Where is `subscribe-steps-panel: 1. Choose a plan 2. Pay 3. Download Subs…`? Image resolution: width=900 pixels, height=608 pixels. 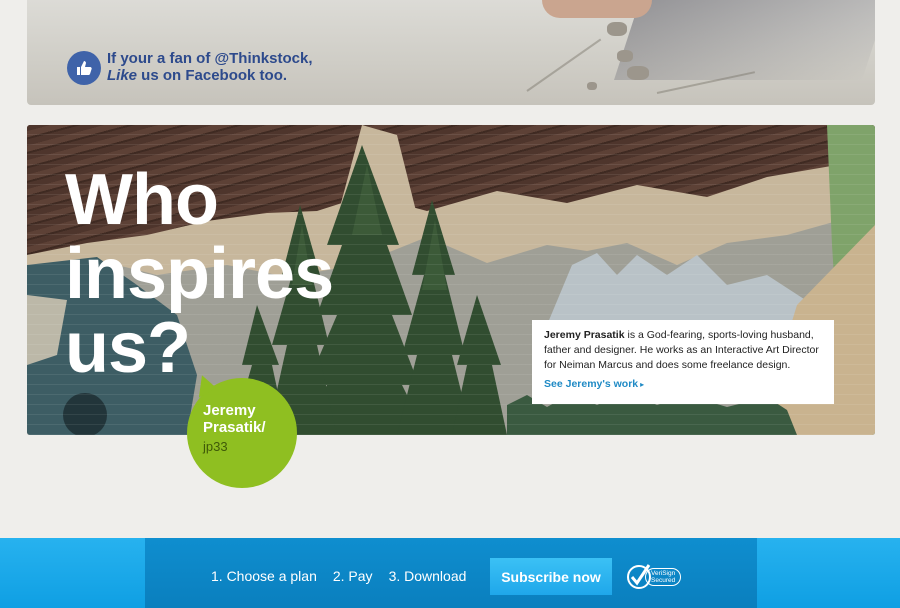
subscribe-steps-panel: 1. Choose a plan 2. Pay 3. Download Subs… is located at coordinates (451, 573).